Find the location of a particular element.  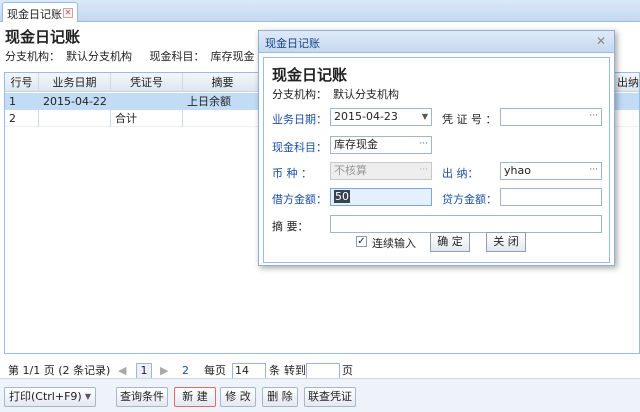

query-button: 查询条件 is located at coordinates (142, 397).